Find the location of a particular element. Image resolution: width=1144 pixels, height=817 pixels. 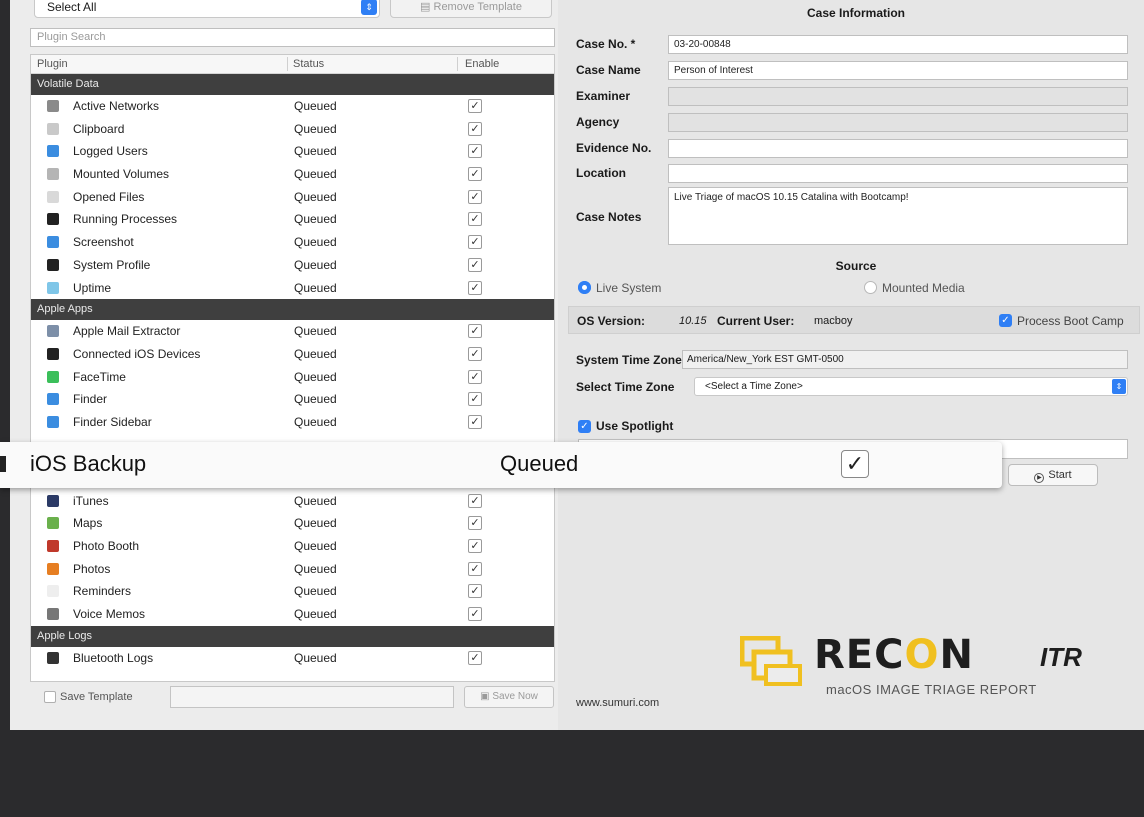

plugin-row: Active Networks Queued ✓ is located at coordinates (292, 106).